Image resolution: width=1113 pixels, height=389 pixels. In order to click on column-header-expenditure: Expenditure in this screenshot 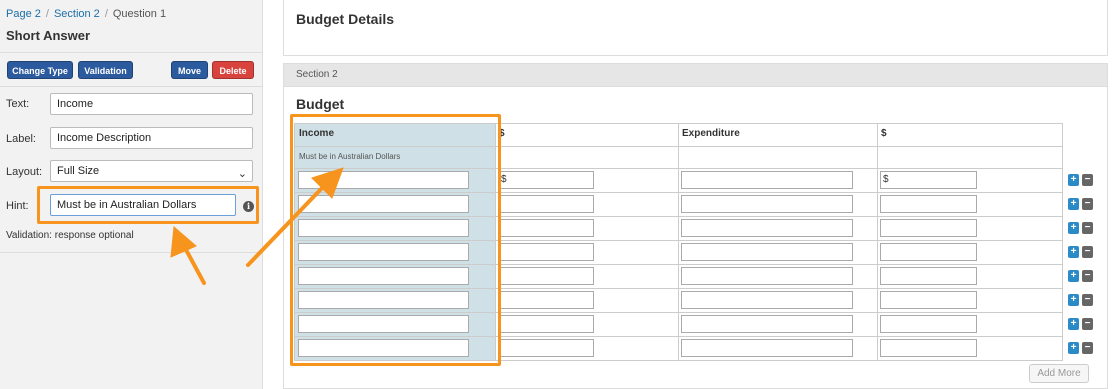, I will do `click(711, 133)`.